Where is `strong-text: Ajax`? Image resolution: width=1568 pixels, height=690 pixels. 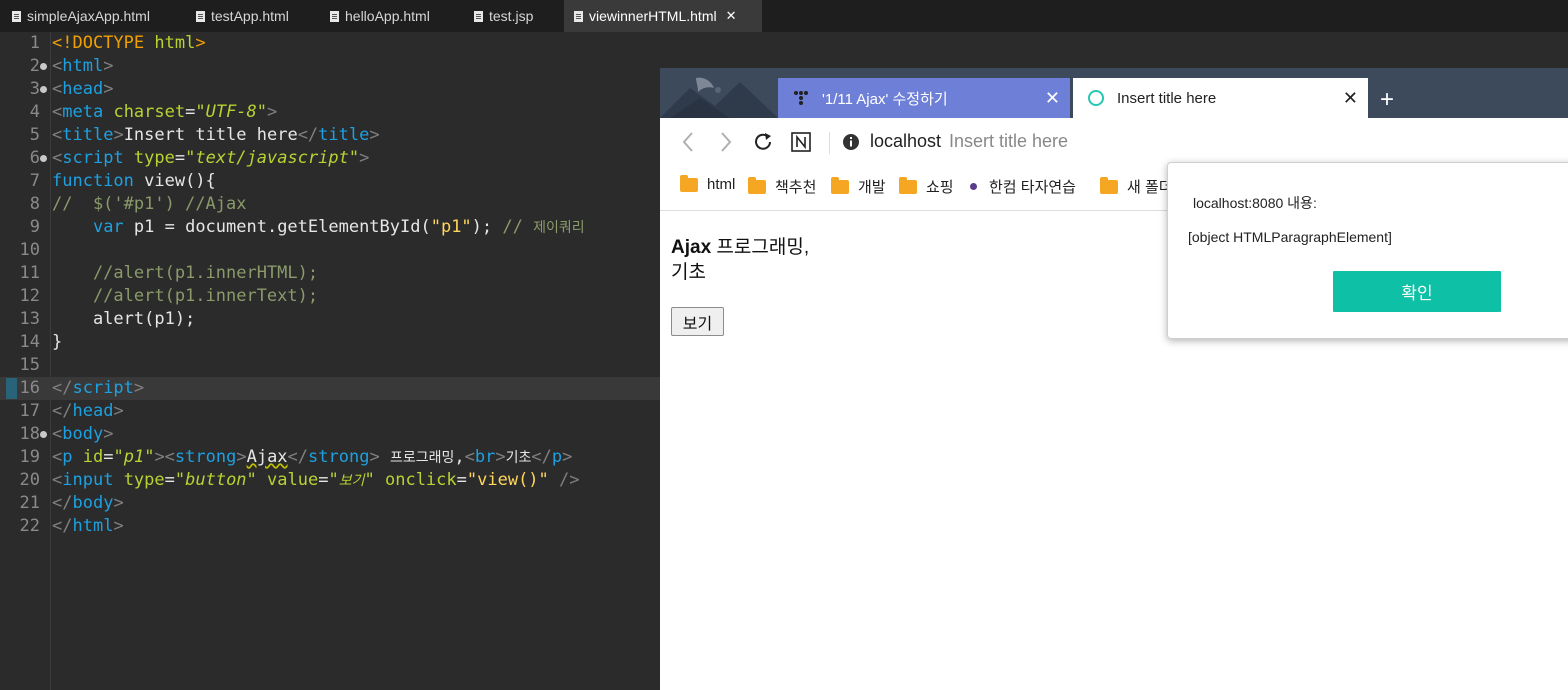
strong-text: Ajax is located at coordinates (691, 247).